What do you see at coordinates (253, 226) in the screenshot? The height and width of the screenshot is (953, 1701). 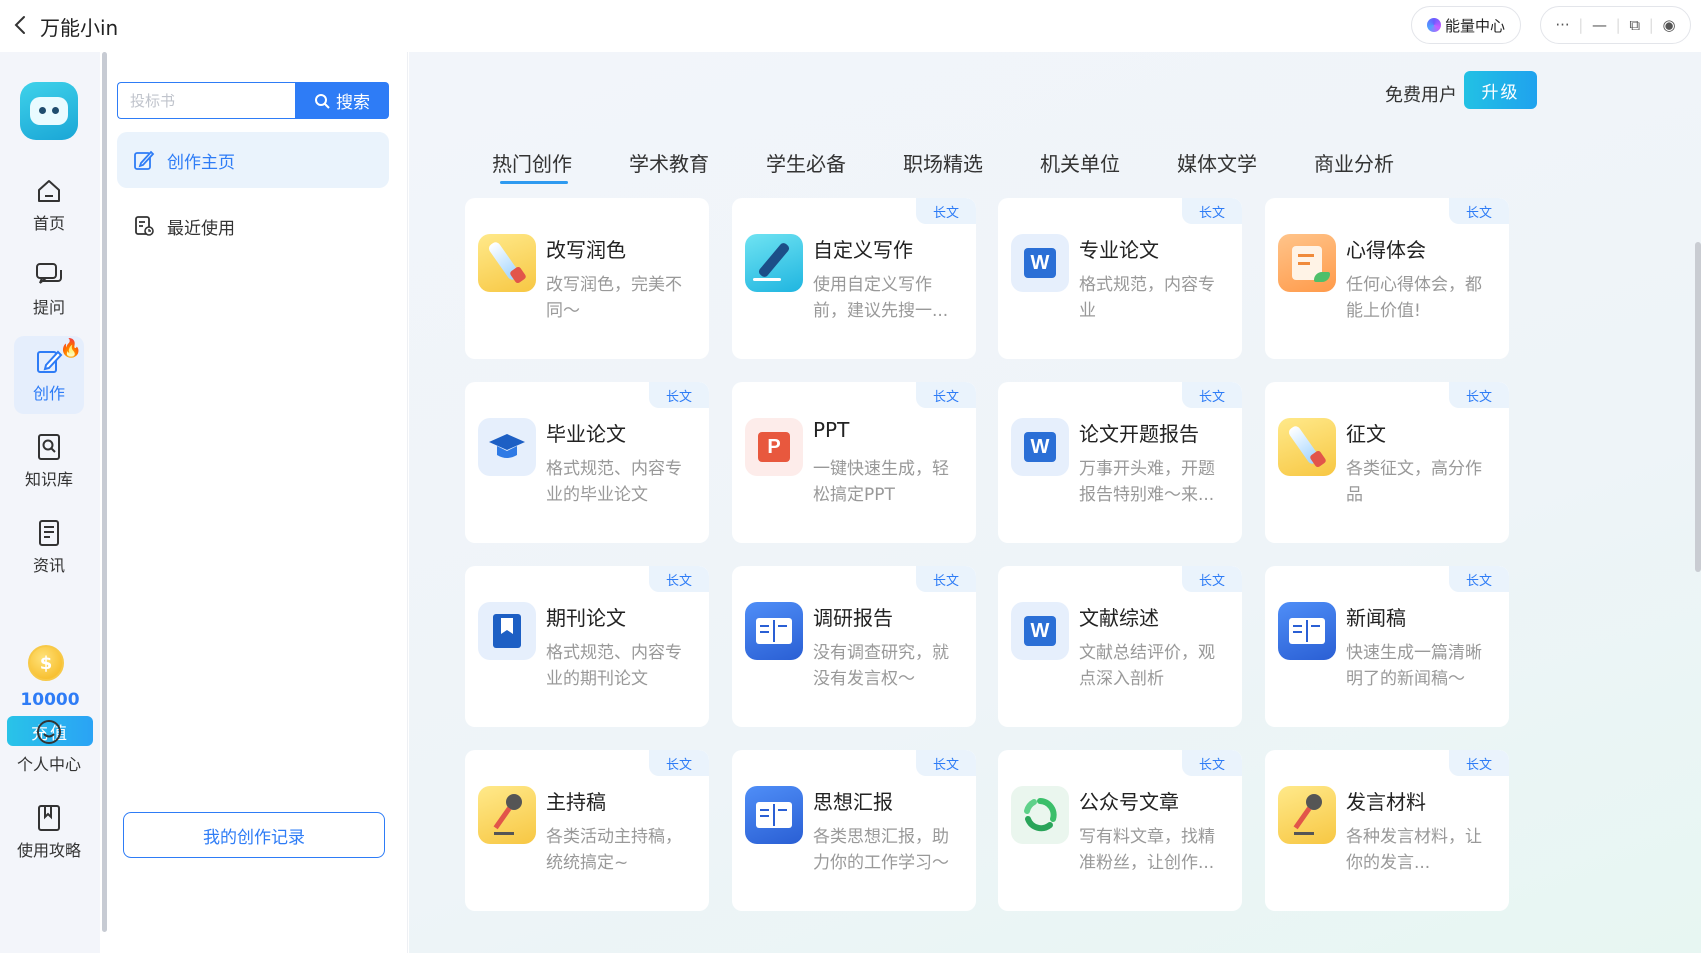 I see `nav-item-recent: 最近使用` at bounding box center [253, 226].